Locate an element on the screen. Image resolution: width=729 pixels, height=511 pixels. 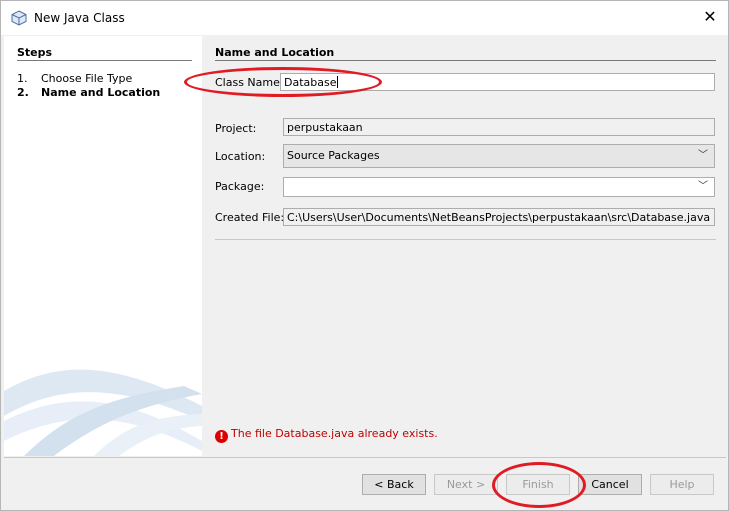
location-dropdown: Source Packages ﹀ is located at coordinates (499, 156).